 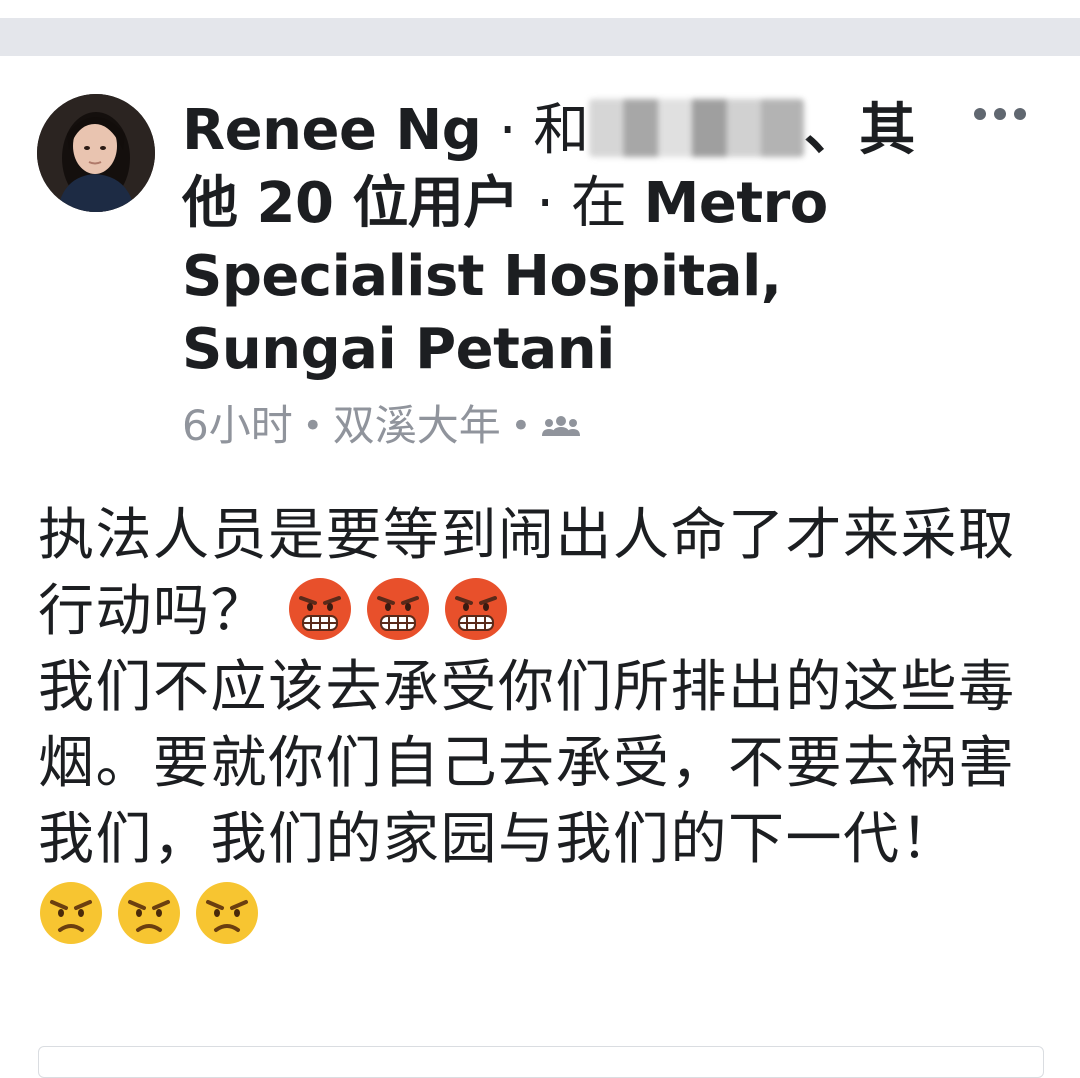 I want to click on feed-separator, so click(x=540, y=28).